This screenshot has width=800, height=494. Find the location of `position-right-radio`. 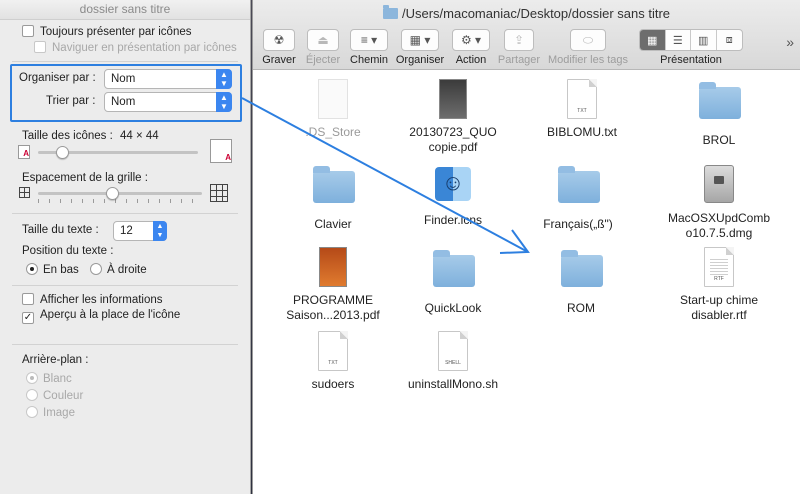

position-right-radio is located at coordinates (96, 269).